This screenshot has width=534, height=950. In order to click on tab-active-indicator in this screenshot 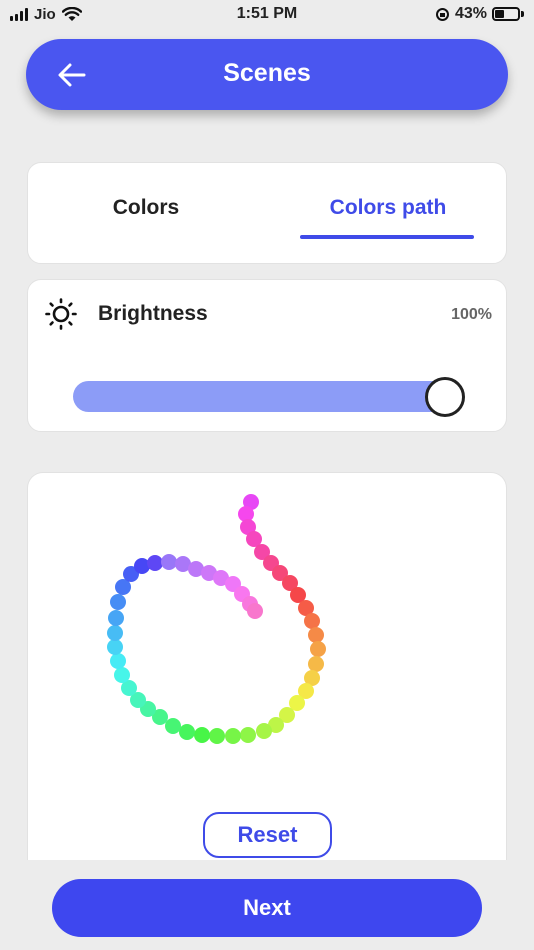, I will do `click(387, 237)`.